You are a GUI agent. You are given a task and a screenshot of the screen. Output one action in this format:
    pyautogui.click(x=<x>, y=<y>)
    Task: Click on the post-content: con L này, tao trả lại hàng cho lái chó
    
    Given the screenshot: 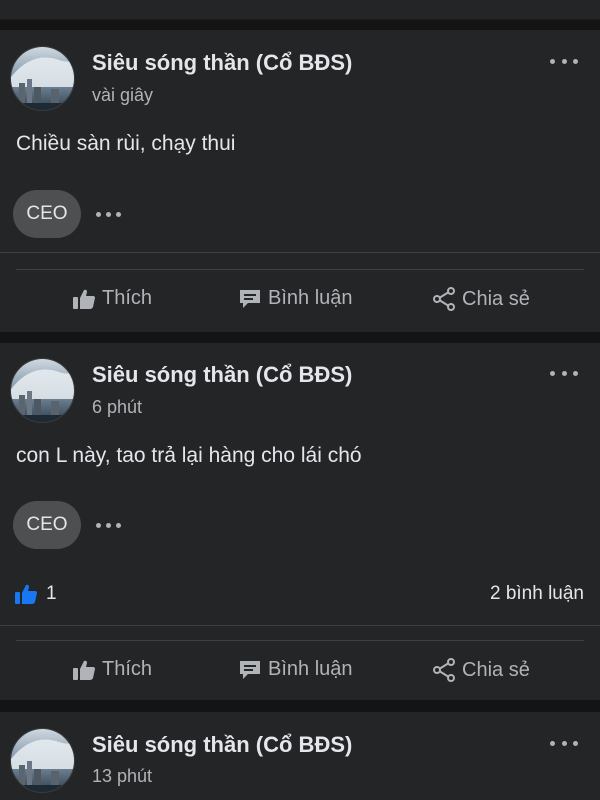 What is the action you would take?
    pyautogui.click(x=189, y=455)
    